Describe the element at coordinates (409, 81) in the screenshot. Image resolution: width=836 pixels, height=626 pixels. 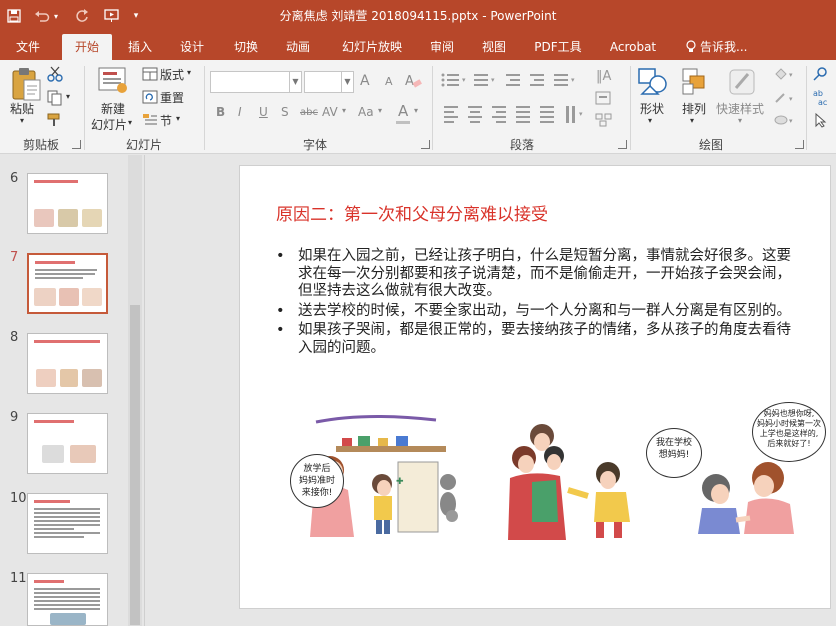
I see `svg-text: A` at that location.